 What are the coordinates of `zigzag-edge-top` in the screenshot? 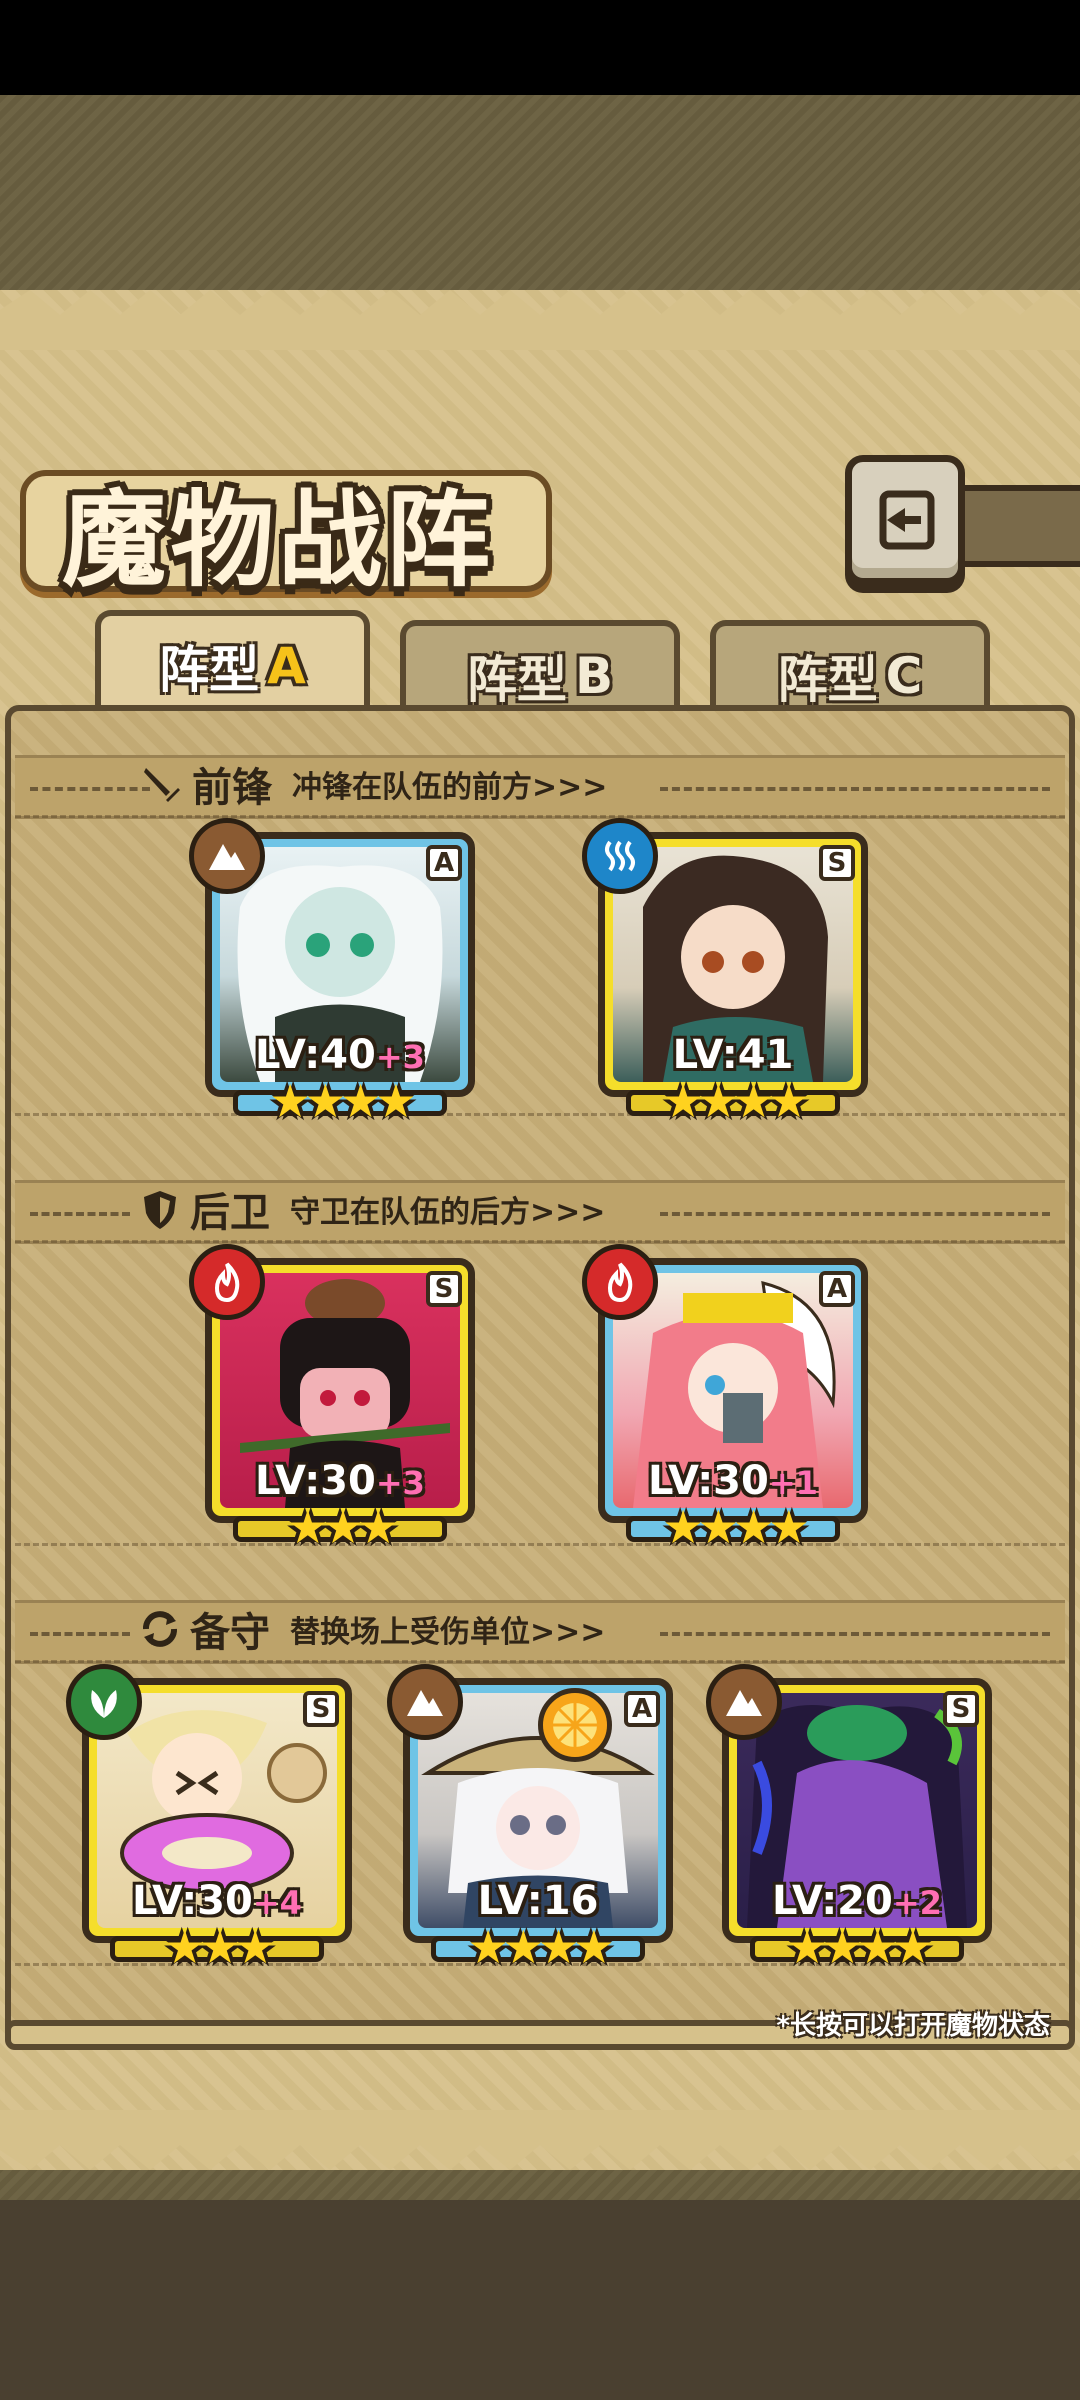 It's located at (540, 320).